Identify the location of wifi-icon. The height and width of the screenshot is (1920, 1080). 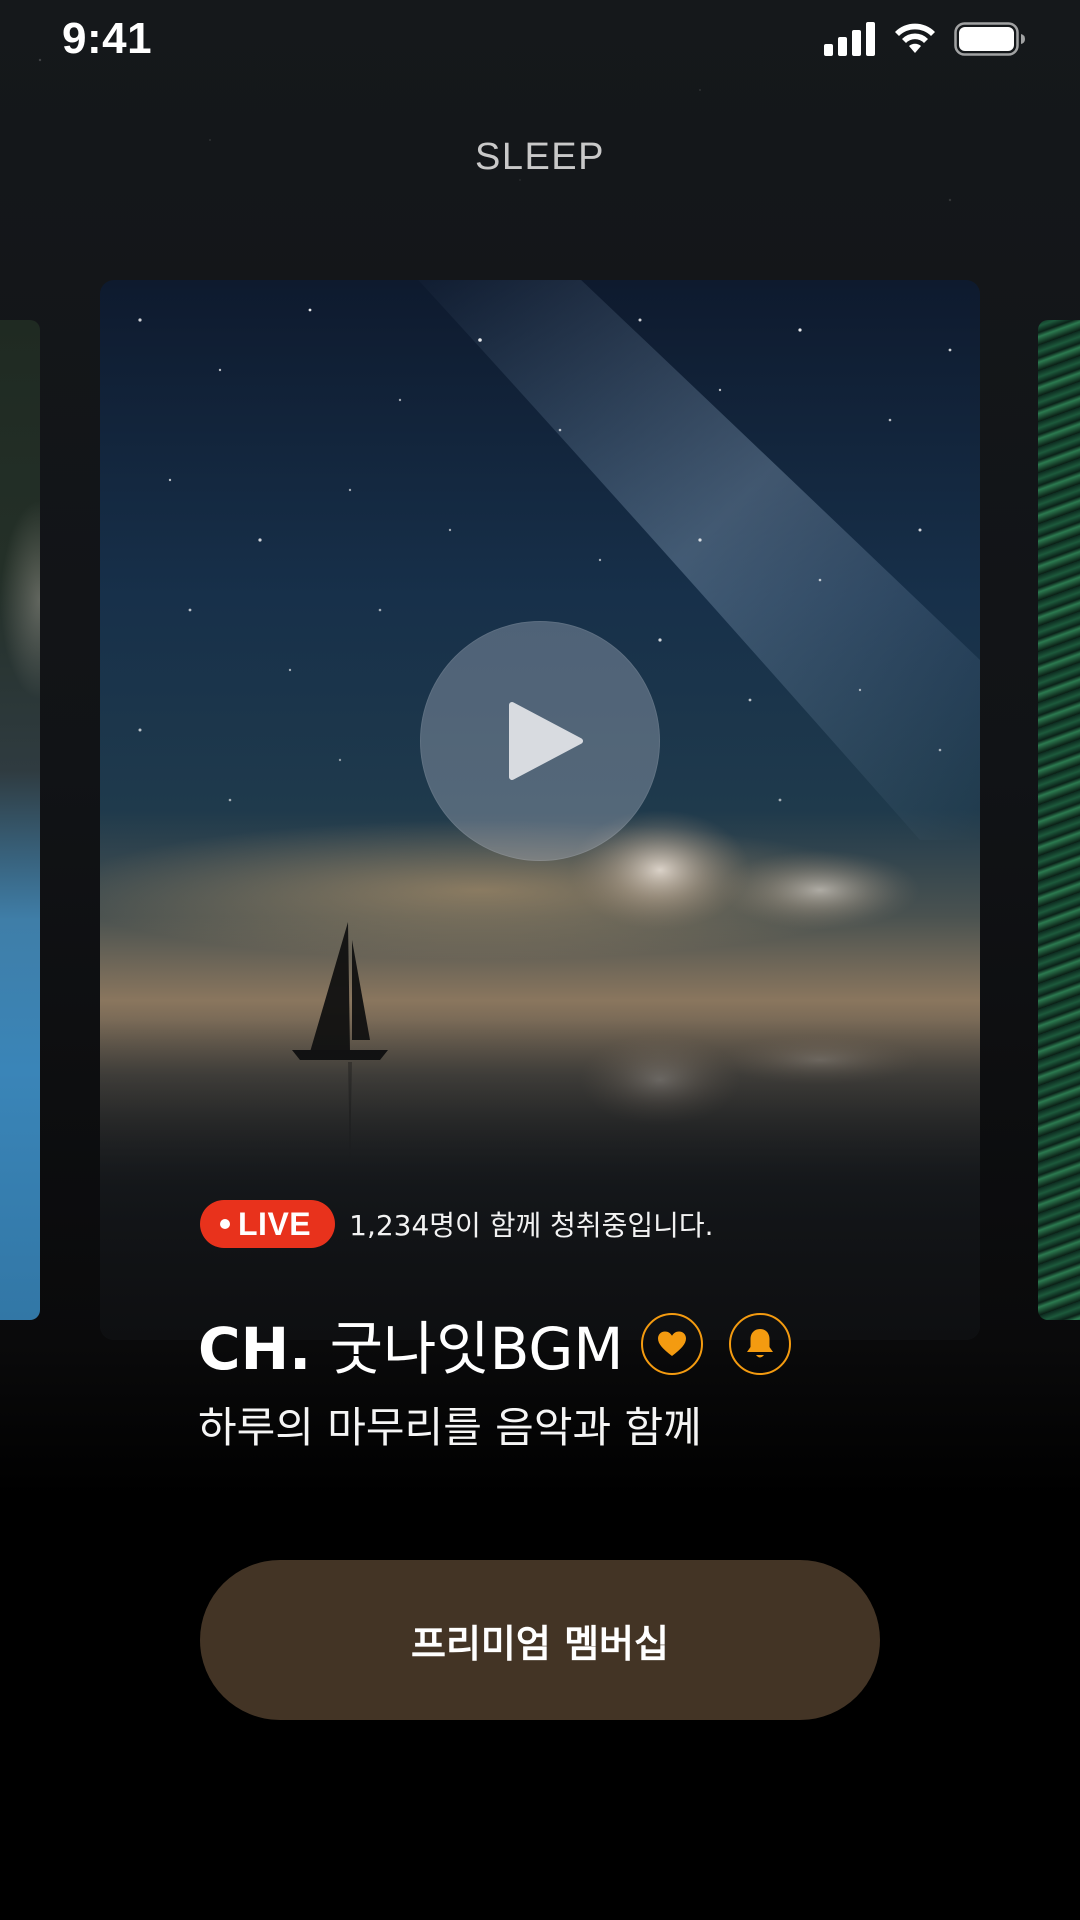
(915, 41).